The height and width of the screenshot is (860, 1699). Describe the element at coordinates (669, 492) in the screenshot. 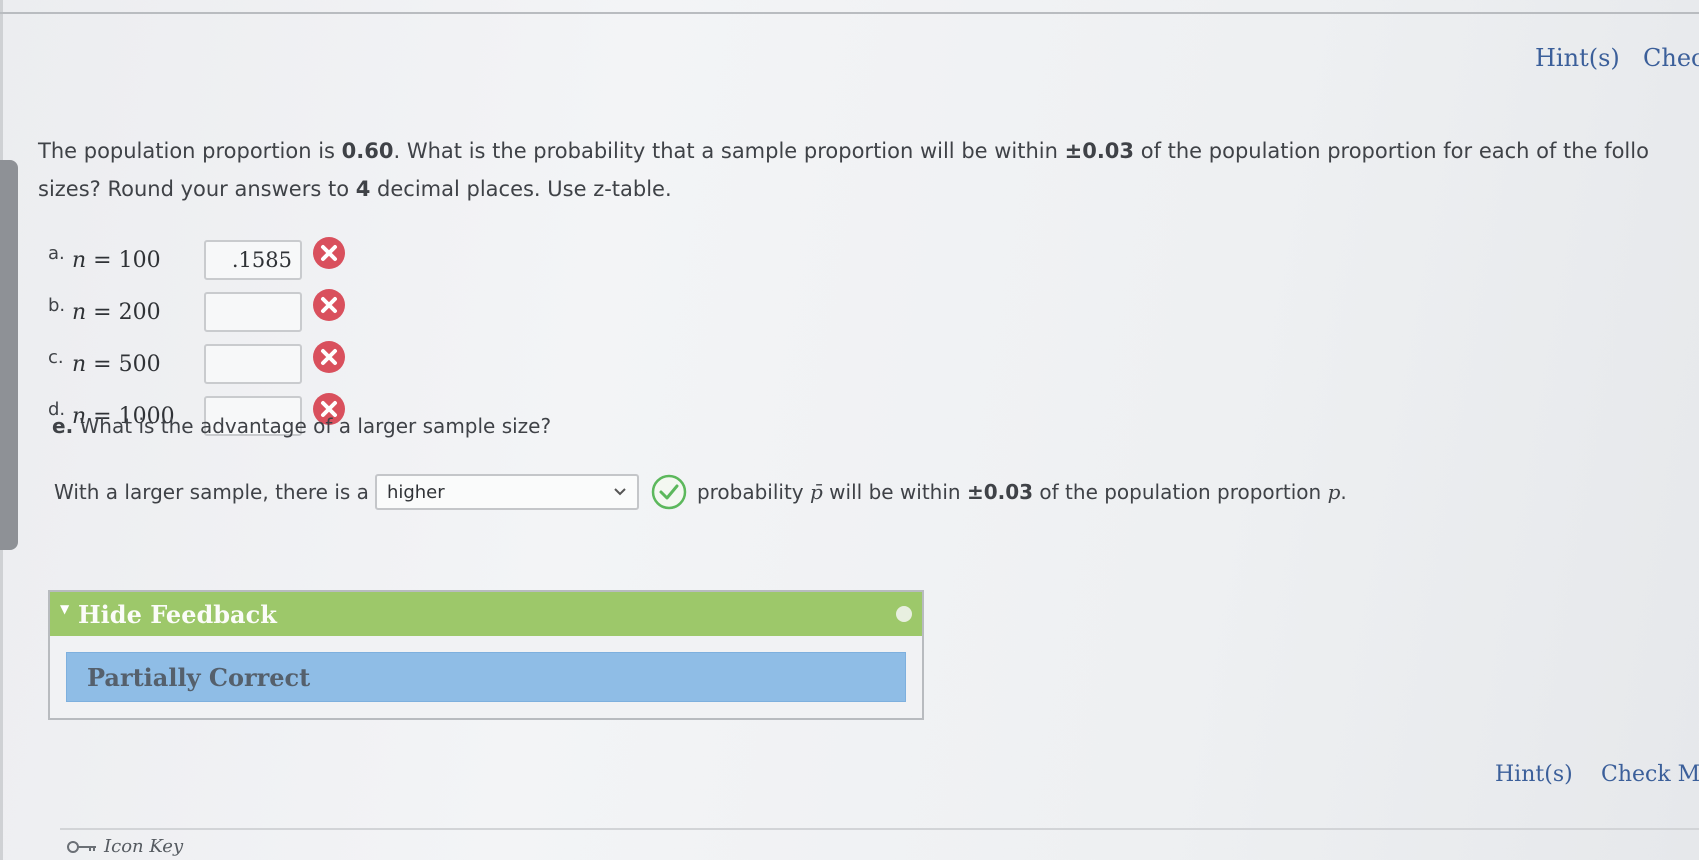

I see `correct-icon` at that location.